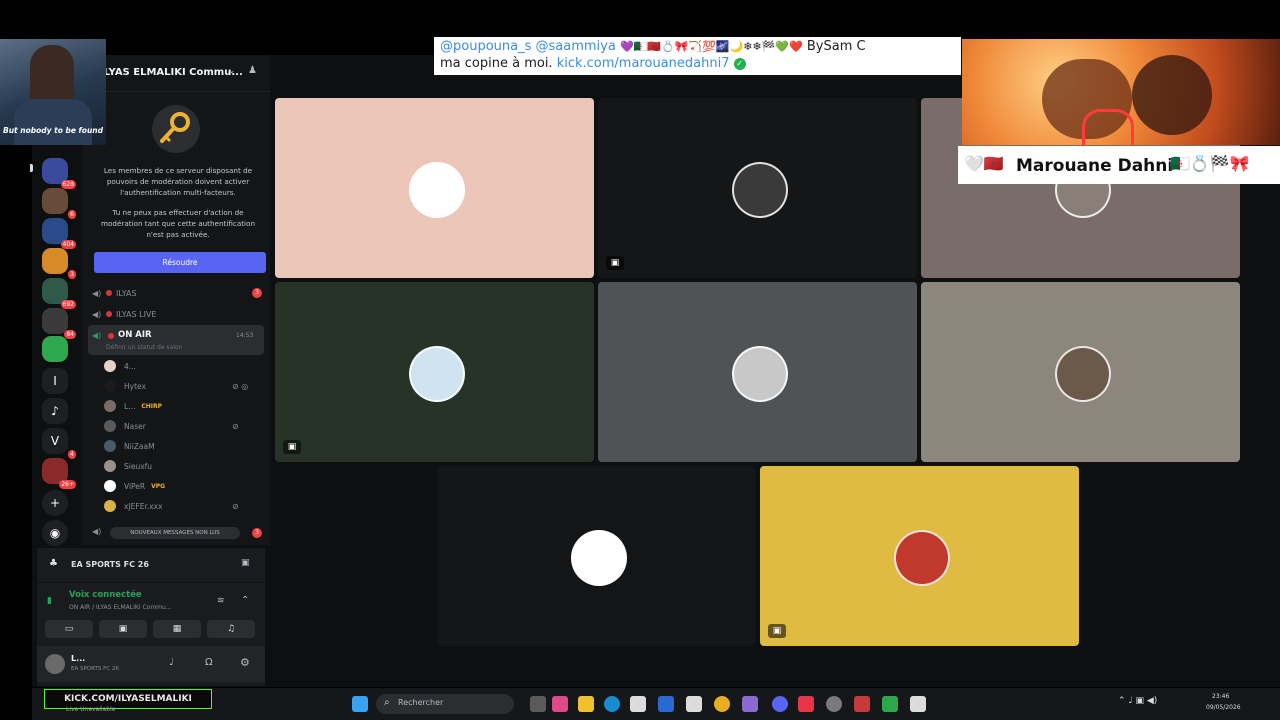 The height and width of the screenshot is (720, 1280). What do you see at coordinates (67, 484) in the screenshot?
I see `server-badge: 26+` at bounding box center [67, 484].